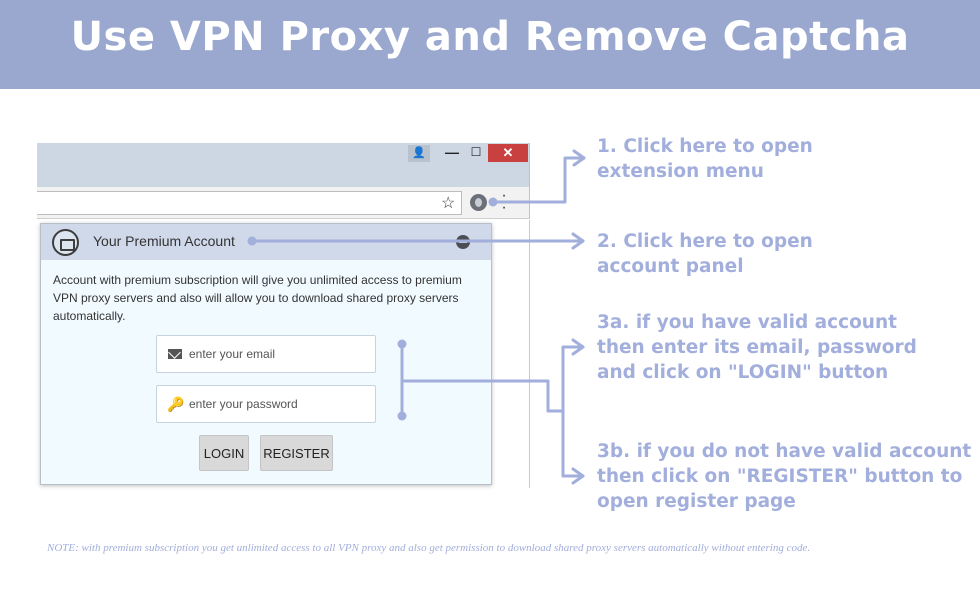 The height and width of the screenshot is (592, 980). I want to click on arrowhead-step2, so click(578, 241).